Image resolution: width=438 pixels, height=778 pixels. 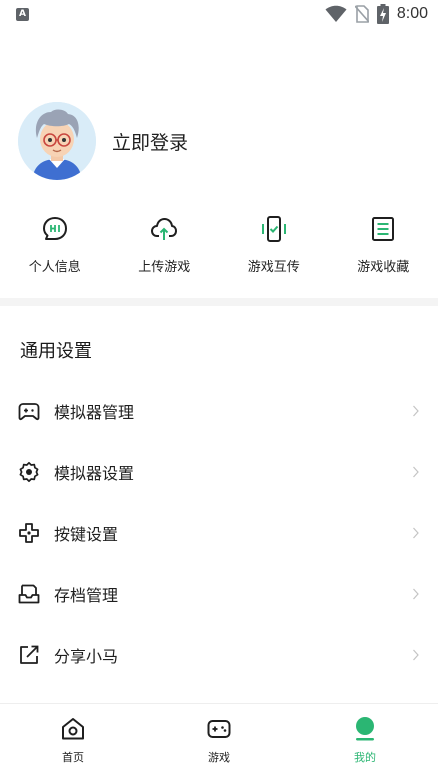 I want to click on battery-charging-icon, so click(x=382, y=14).